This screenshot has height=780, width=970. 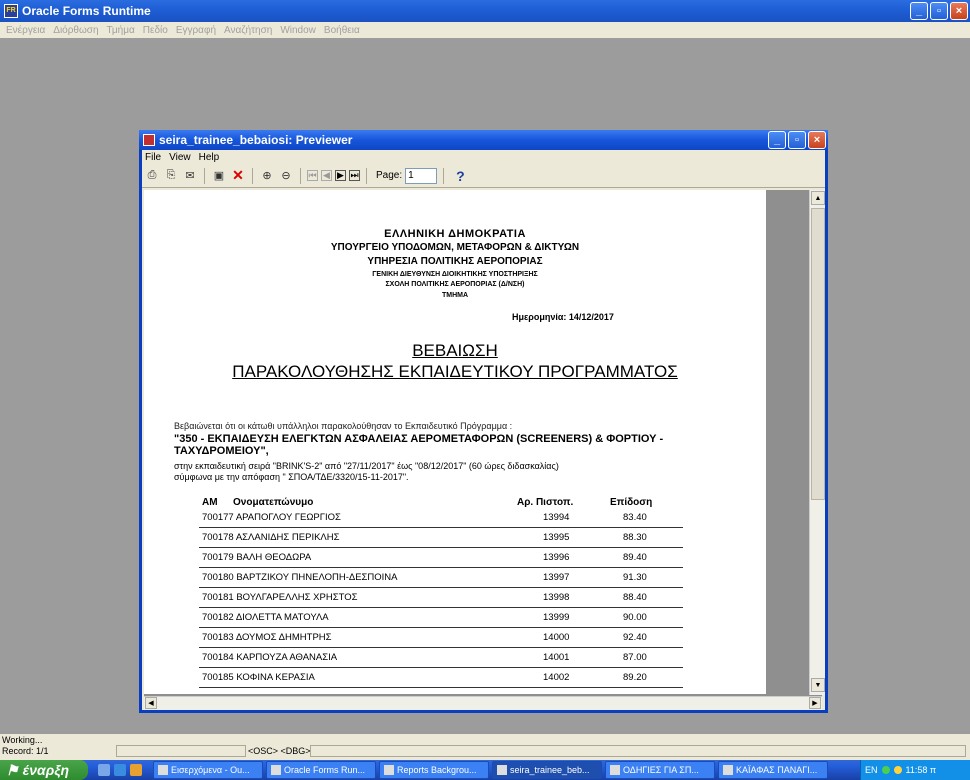 I want to click on show-desktop-icon, so click(x=104, y=770).